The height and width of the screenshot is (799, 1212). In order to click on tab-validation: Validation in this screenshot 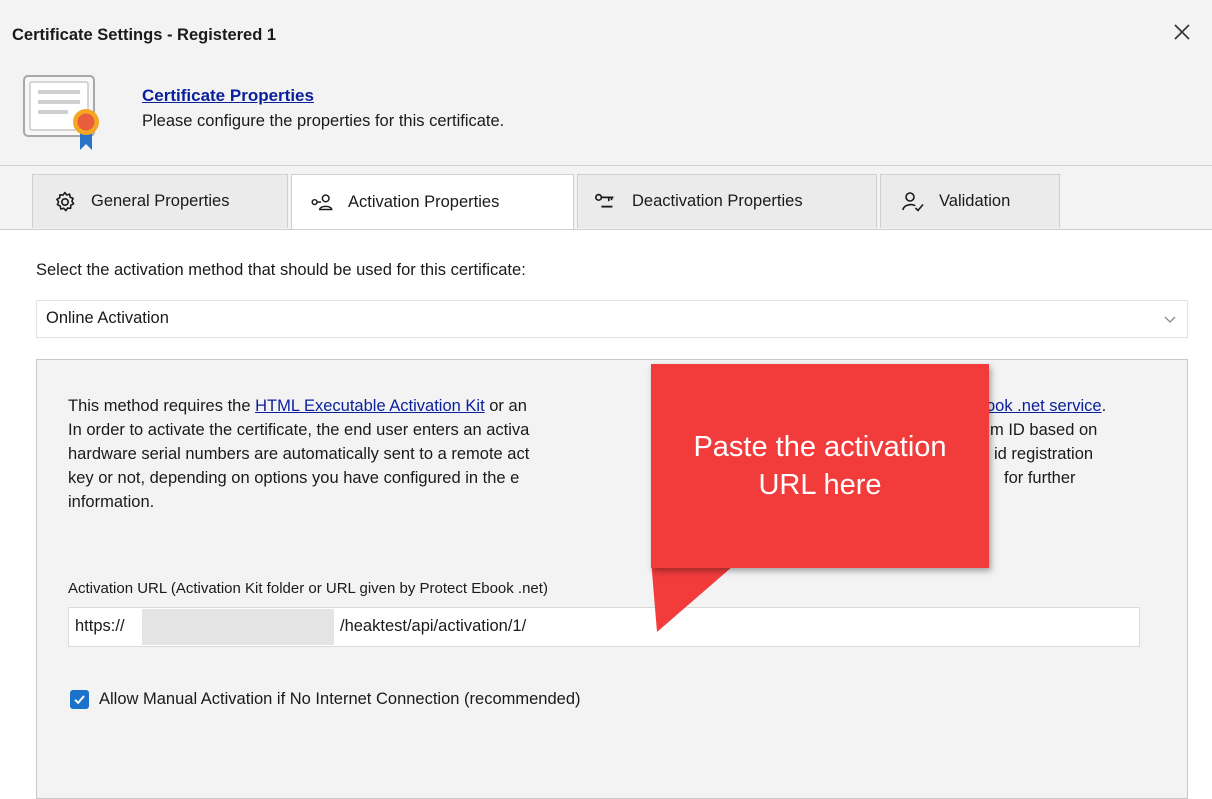, I will do `click(970, 201)`.